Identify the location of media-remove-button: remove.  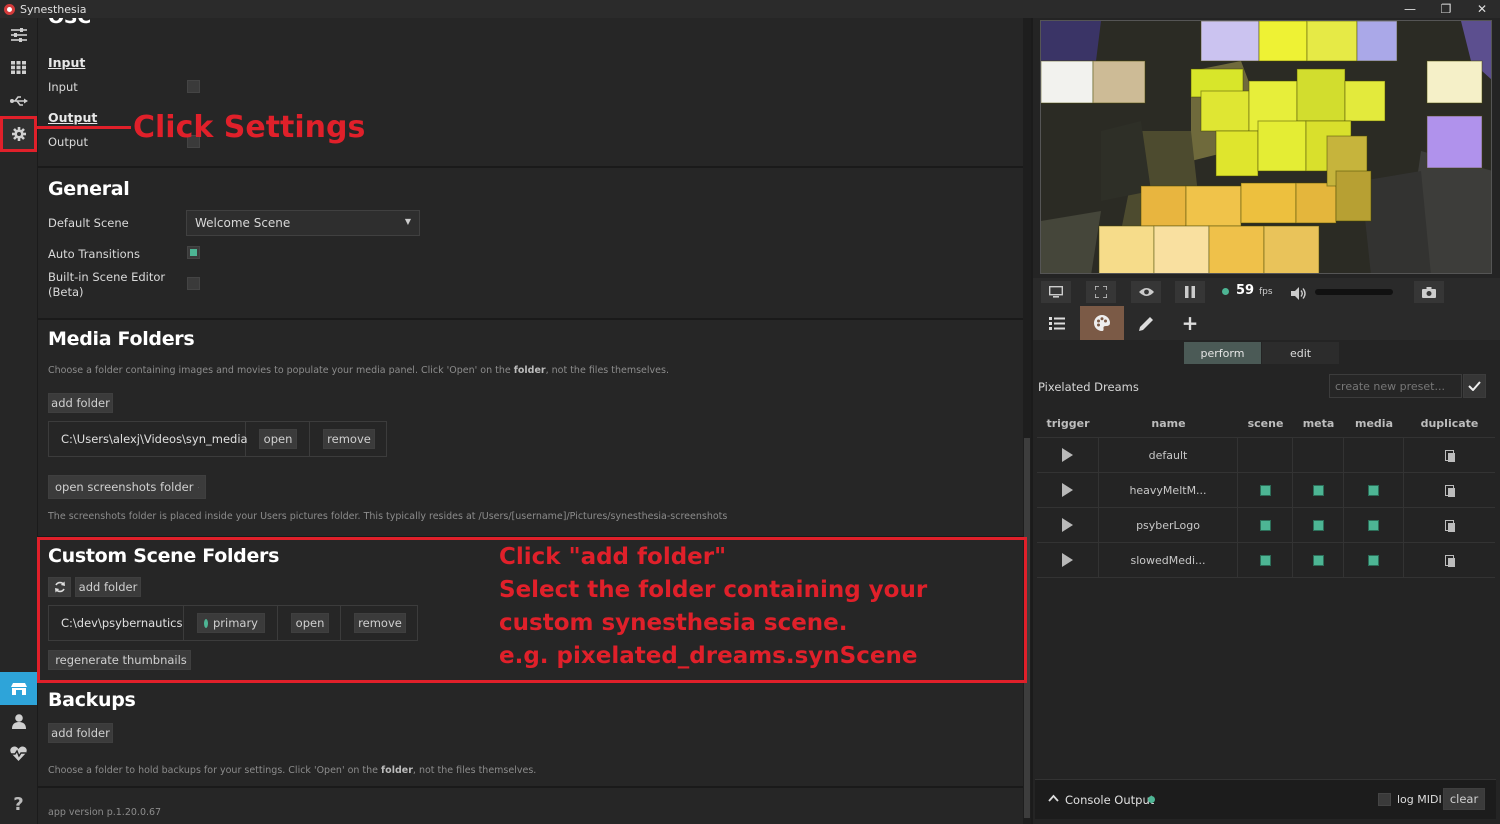
(349, 439).